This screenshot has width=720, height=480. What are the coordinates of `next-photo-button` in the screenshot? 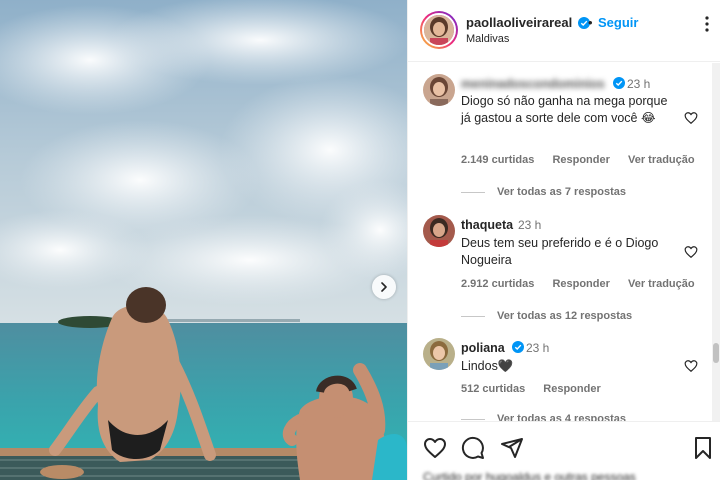 It's located at (384, 287).